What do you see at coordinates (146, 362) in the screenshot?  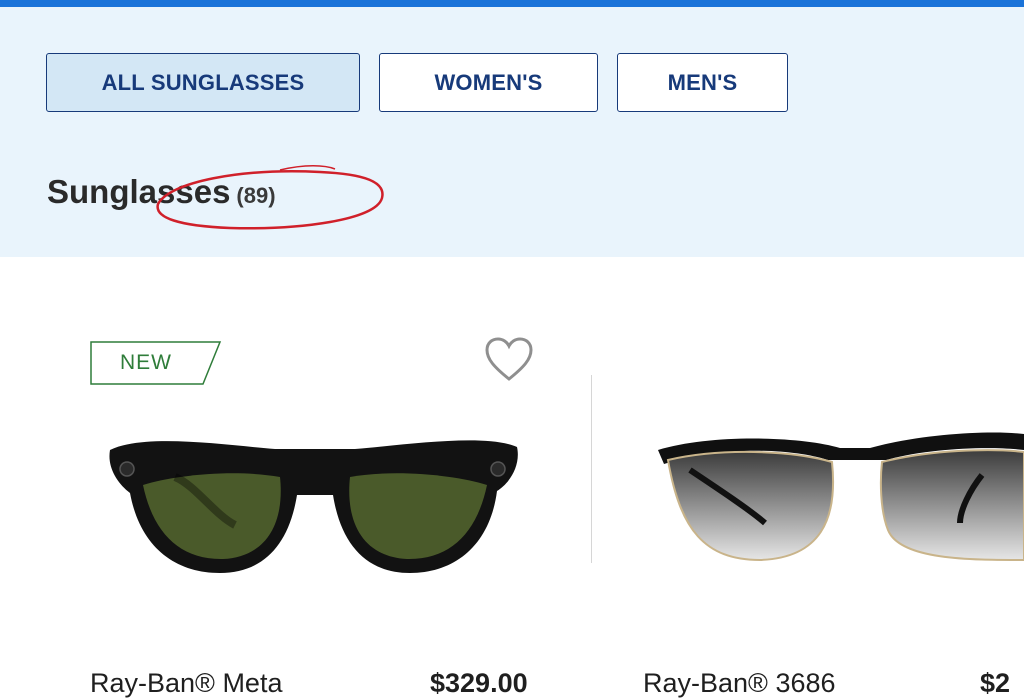 I see `new-badge-label: NEW` at bounding box center [146, 362].